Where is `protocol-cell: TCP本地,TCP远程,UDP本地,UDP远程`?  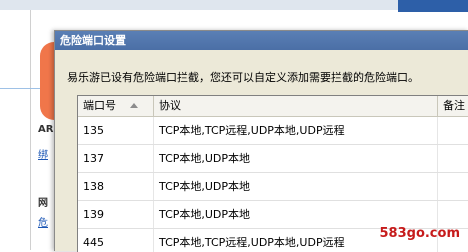
protocol-cell: TCP本地,TCP远程,UDP本地,UDP远程 is located at coordinates (296, 130).